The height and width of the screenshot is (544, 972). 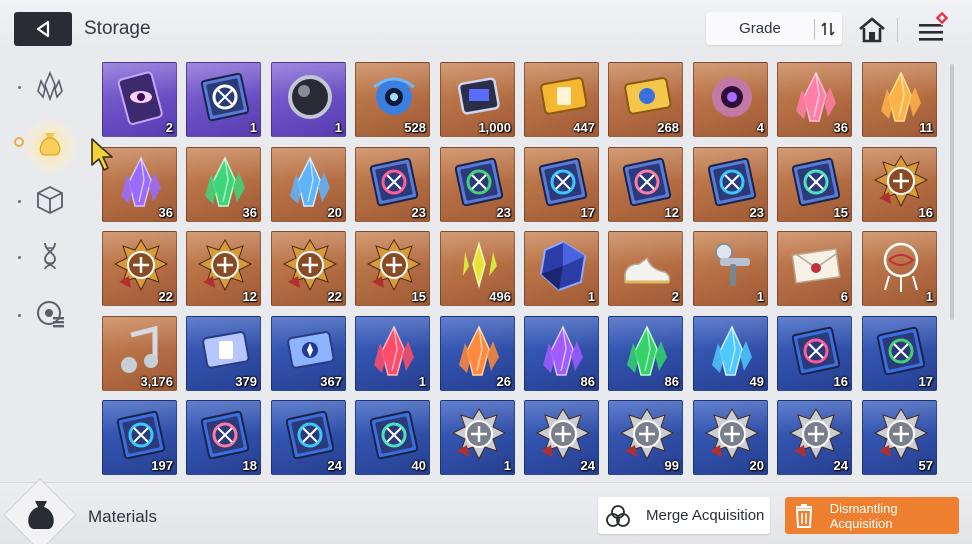 I want to click on silver-emblem-bolt-icon, so click(x=816, y=434).